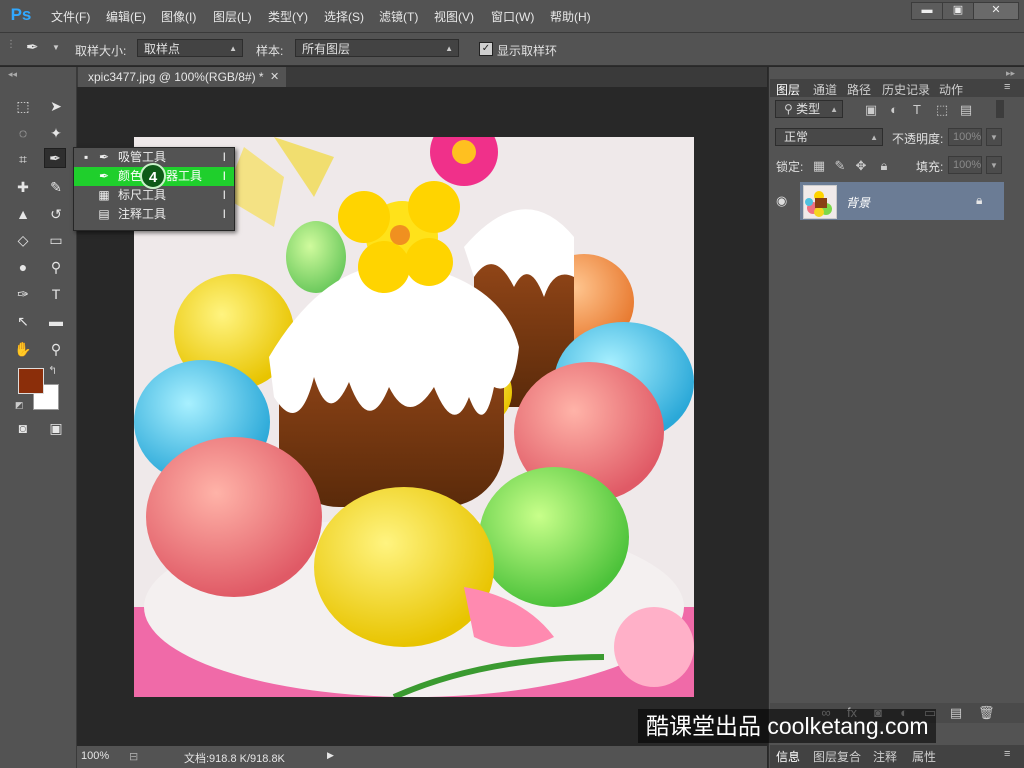 This screenshot has height=768, width=1024. Describe the element at coordinates (994, 165) in the screenshot. I see `fill-dropdown-icon: ▼` at that location.